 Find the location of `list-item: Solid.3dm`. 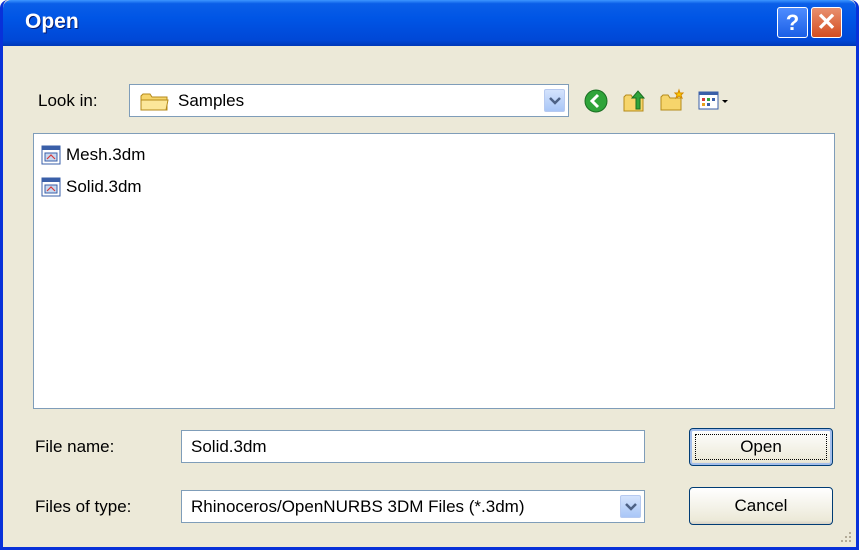

list-item: Solid.3dm is located at coordinates (91, 187).